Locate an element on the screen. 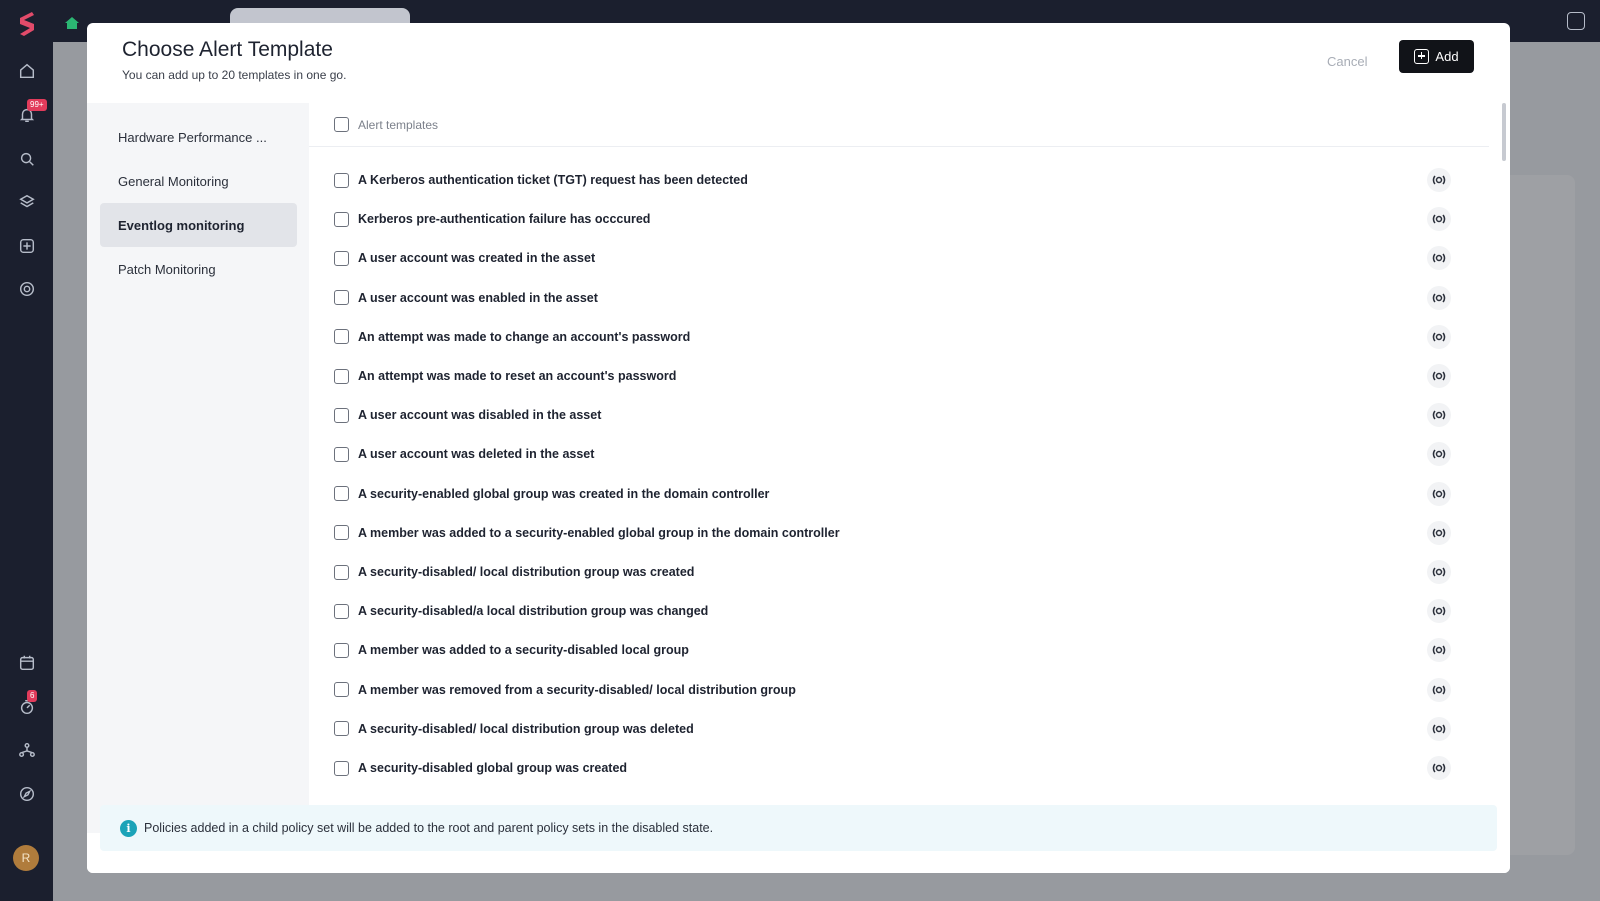 The width and height of the screenshot is (1600, 901). gear-icon is located at coordinates (27, 289).